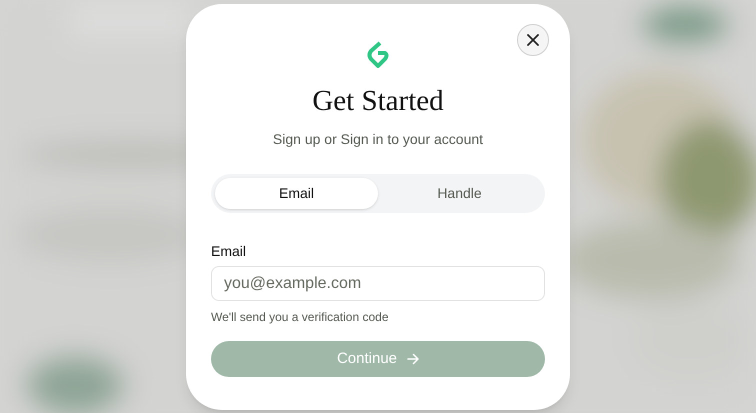 Image resolution: width=756 pixels, height=413 pixels. Describe the element at coordinates (378, 55) in the screenshot. I see `logo-icon` at that location.